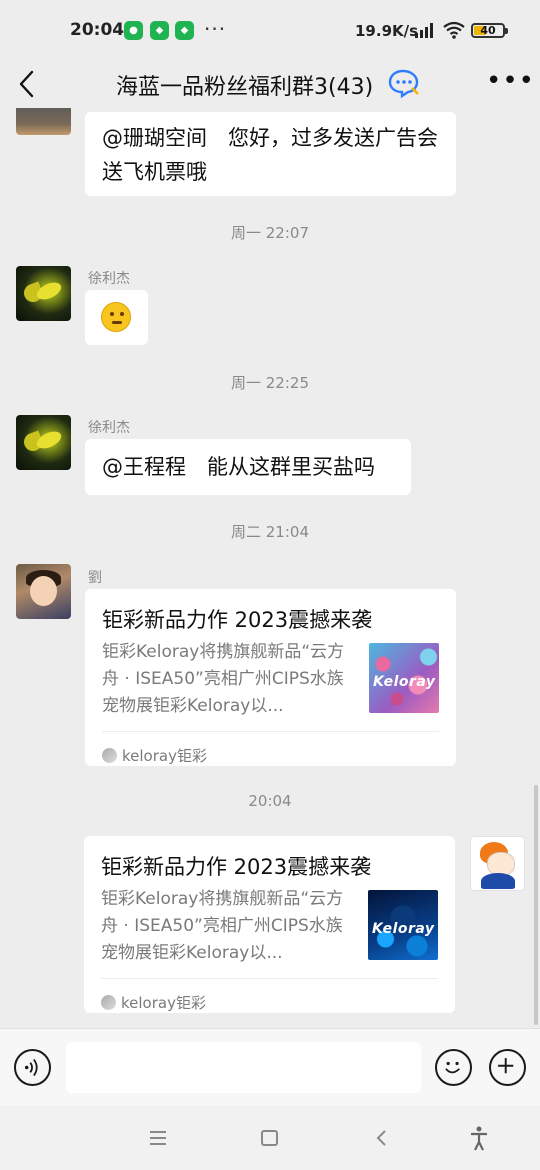  What do you see at coordinates (133, 30) in the screenshot?
I see `wechat-notification-icon: ●` at bounding box center [133, 30].